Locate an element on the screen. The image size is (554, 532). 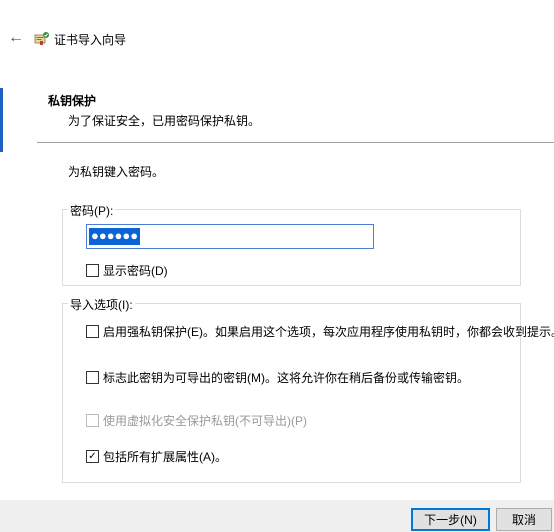
page-subtitle: 为了保证安全，已用密码保护私钥。 is located at coordinates (164, 121).